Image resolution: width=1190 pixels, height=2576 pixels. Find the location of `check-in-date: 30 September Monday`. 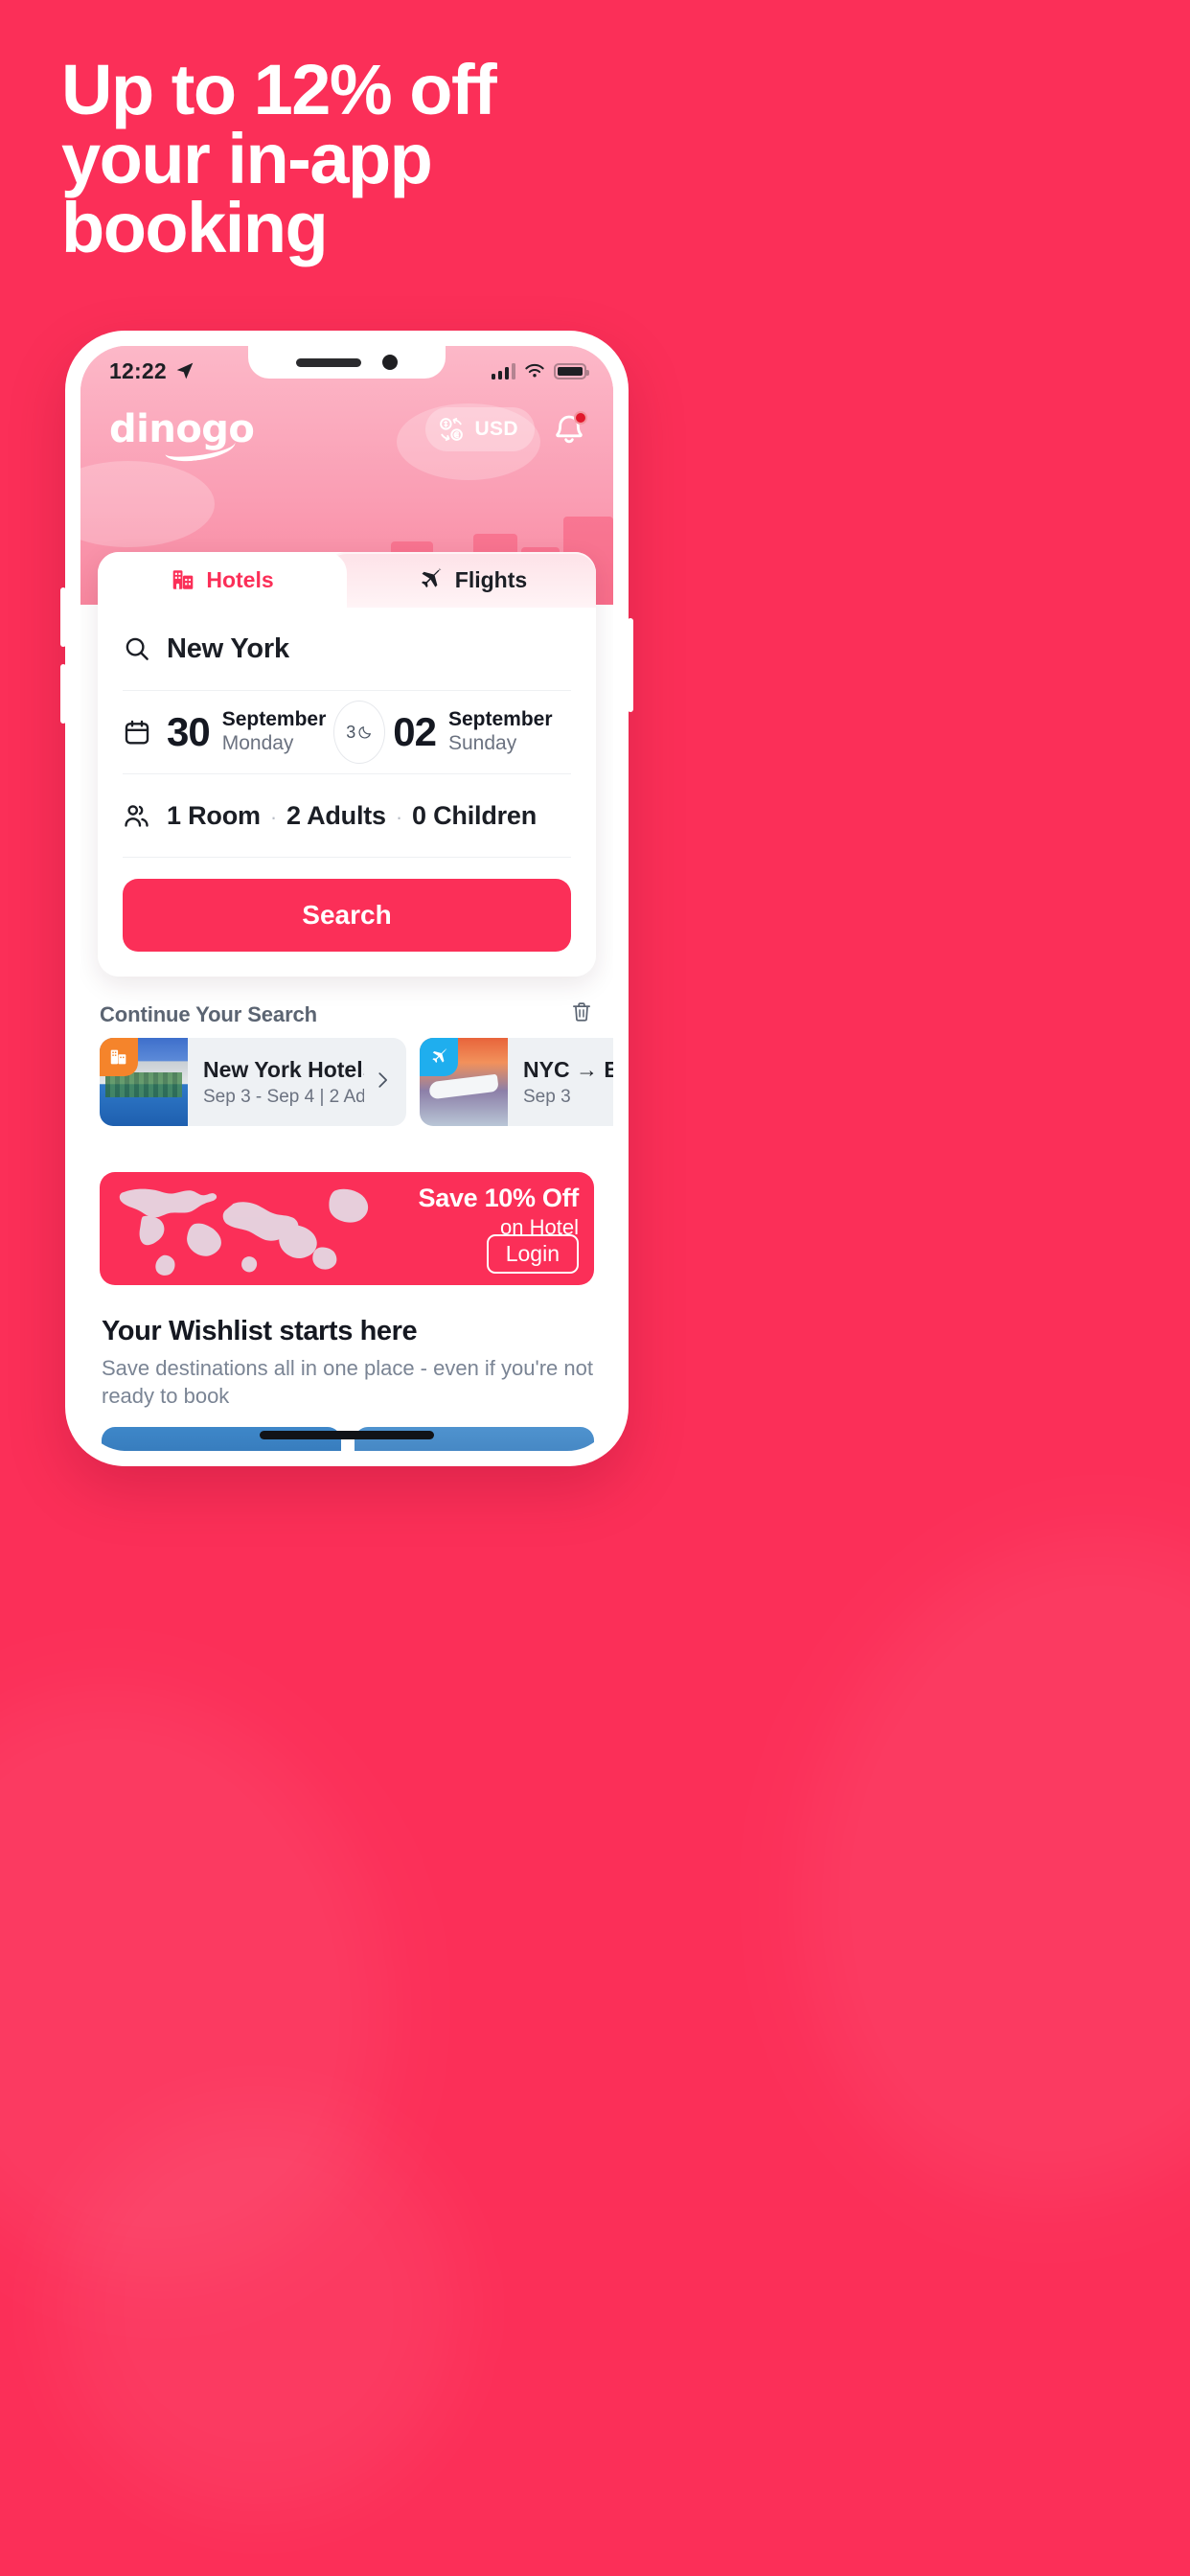

check-in-date: 30 September Monday is located at coordinates (247, 732).